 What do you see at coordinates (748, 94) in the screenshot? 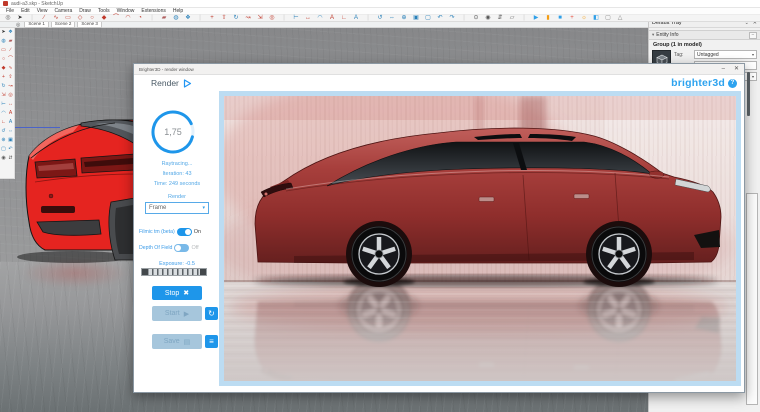
I see `tray-scrollbar` at bounding box center [748, 94].